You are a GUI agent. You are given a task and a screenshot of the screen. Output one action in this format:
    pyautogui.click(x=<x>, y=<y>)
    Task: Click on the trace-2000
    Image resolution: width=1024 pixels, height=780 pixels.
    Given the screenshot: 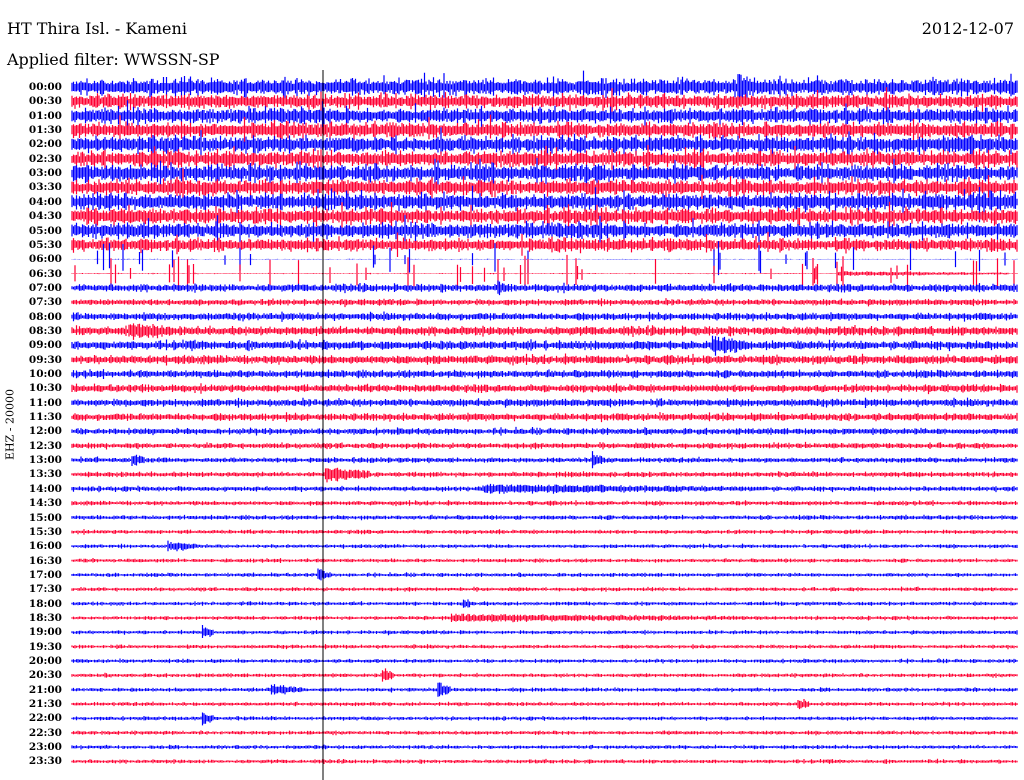 What is the action you would take?
    pyautogui.click(x=544, y=661)
    